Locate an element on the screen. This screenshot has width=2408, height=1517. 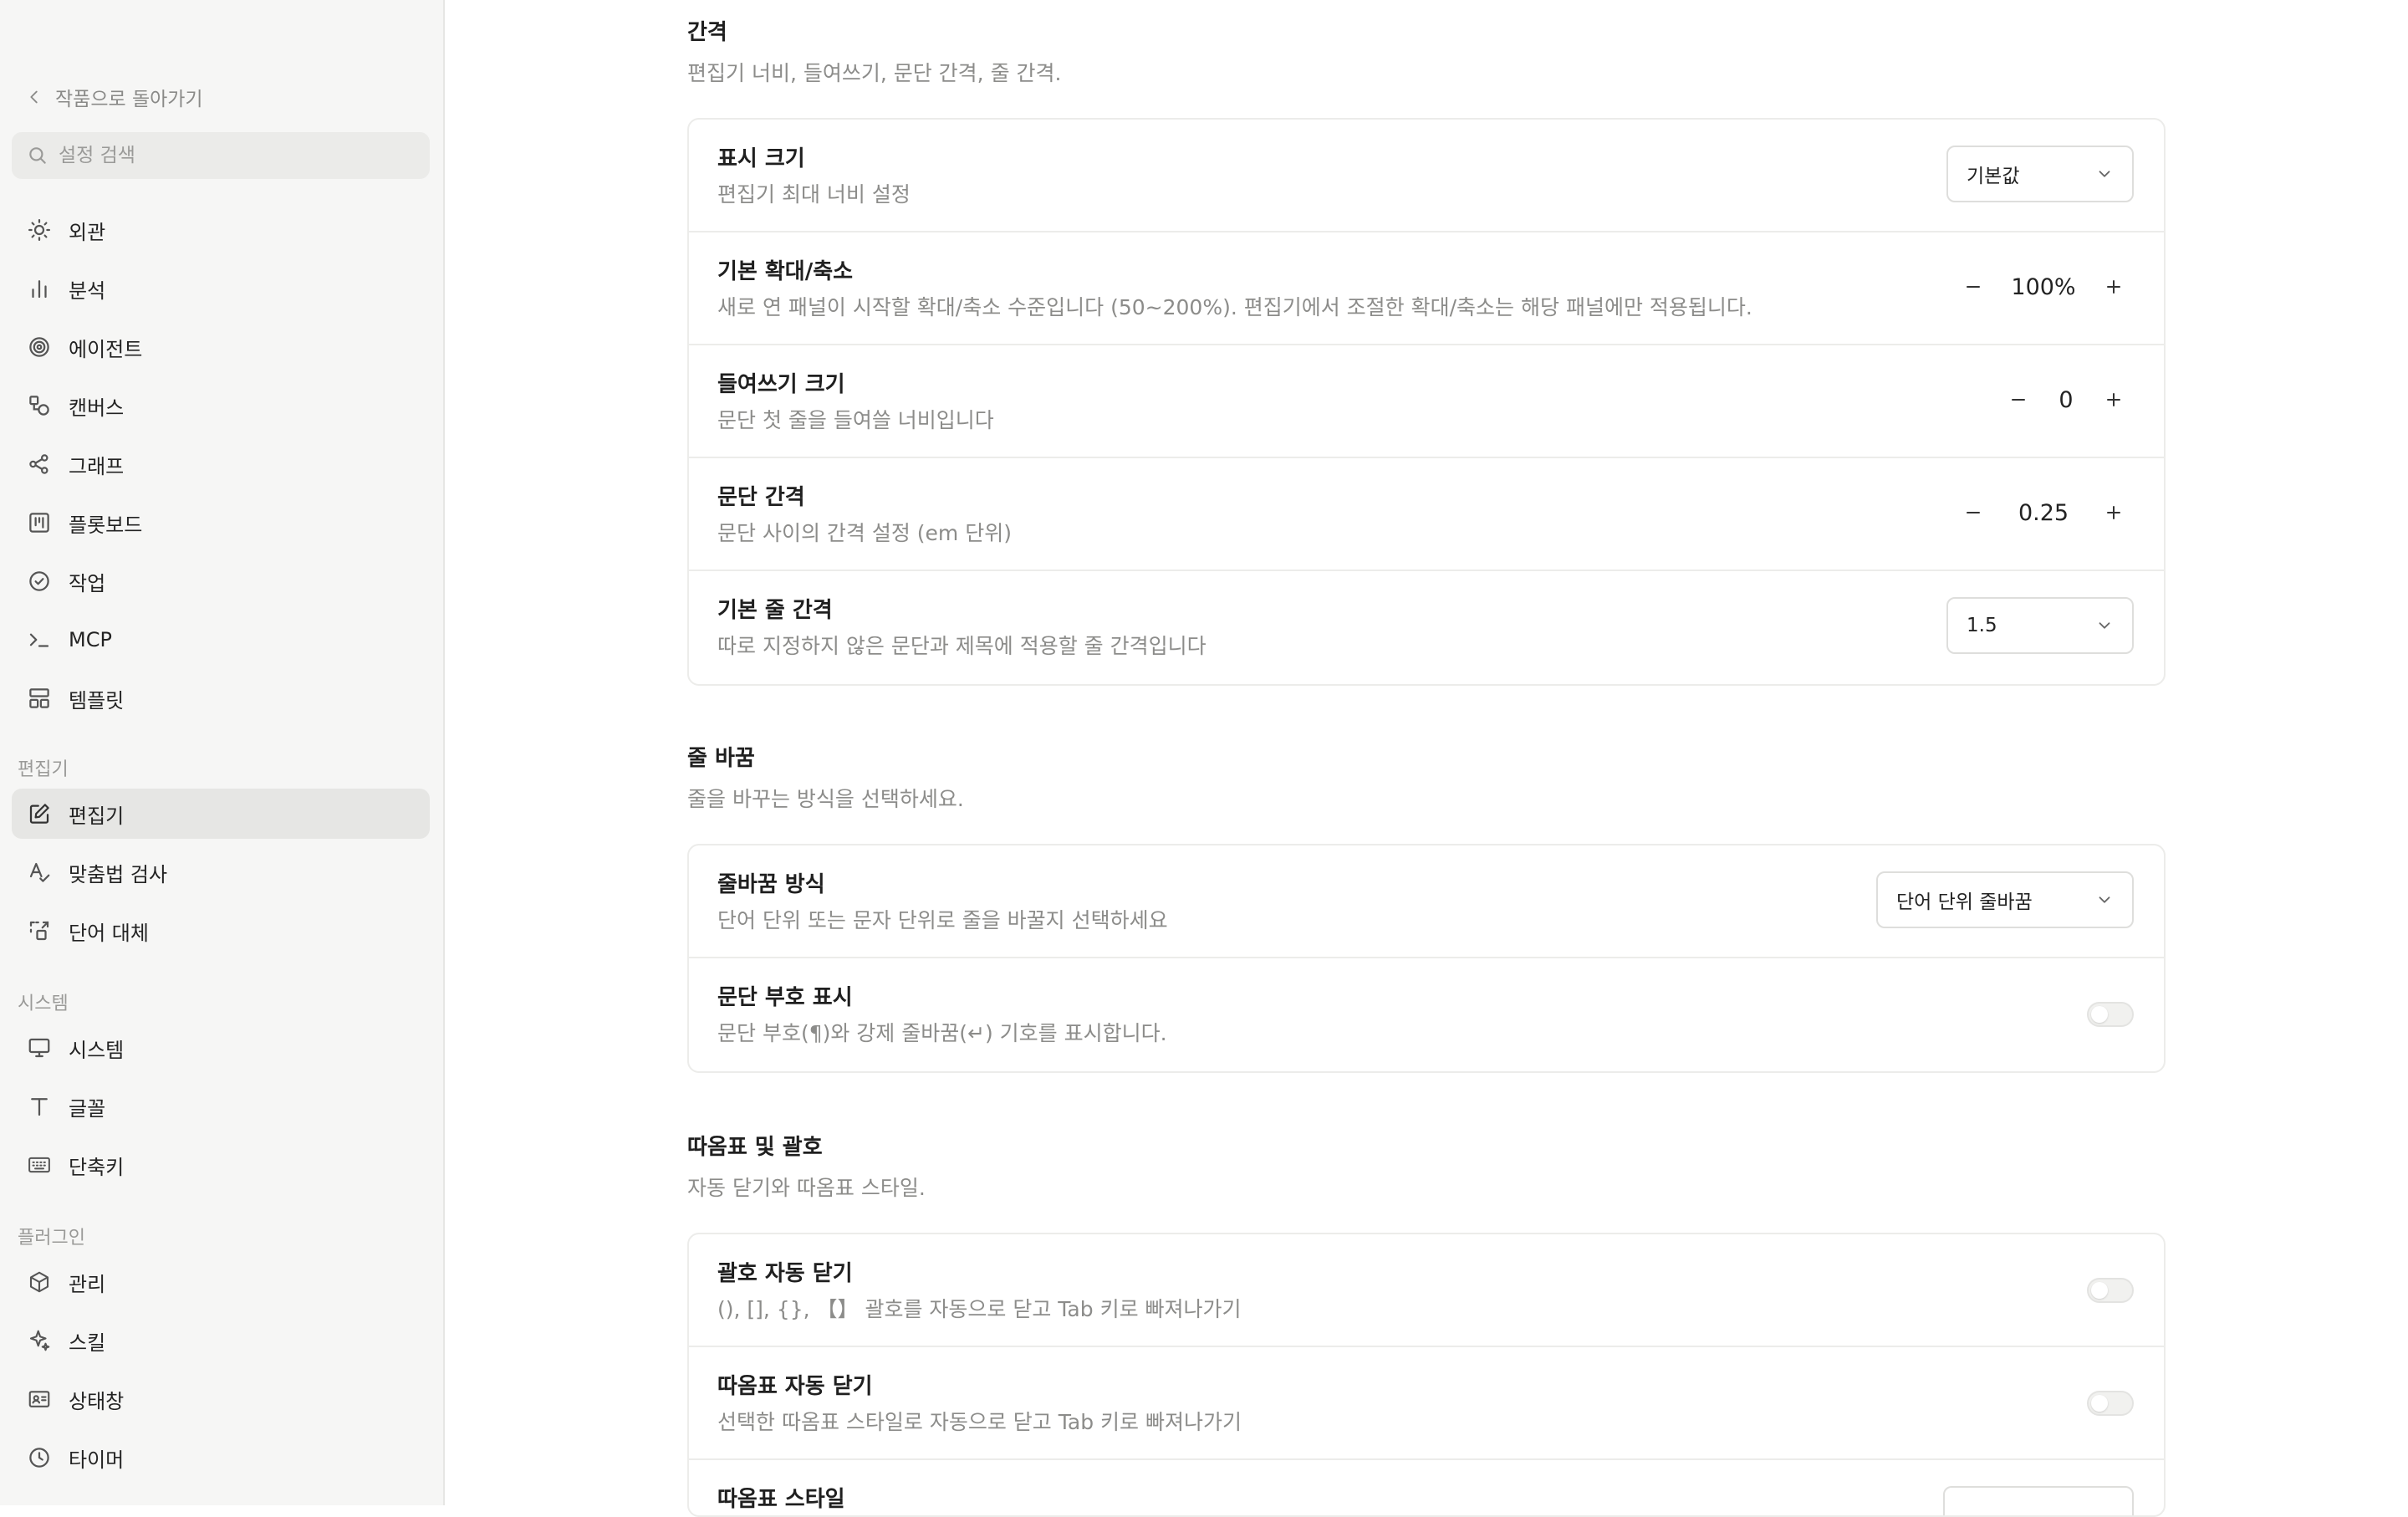
line-spacing-select: 1.5 is located at coordinates (2040, 625).